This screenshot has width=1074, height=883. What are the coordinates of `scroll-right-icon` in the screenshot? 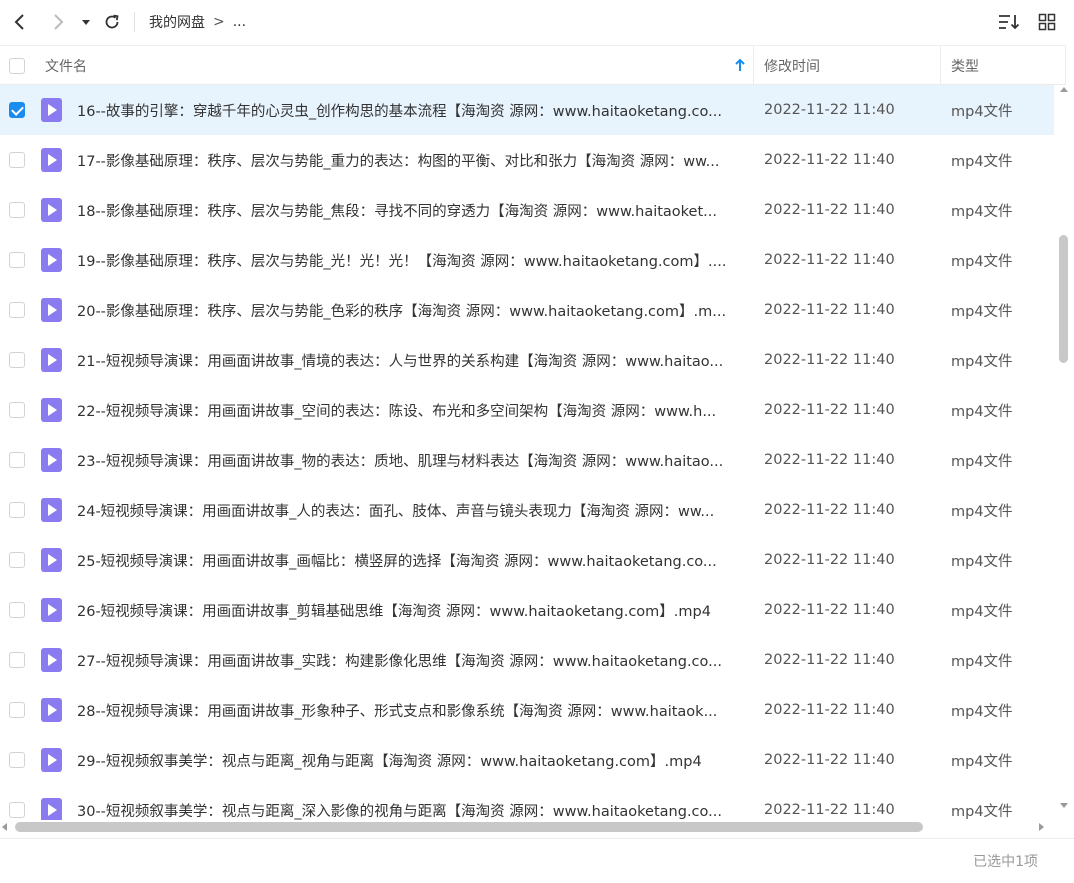 It's located at (1041, 827).